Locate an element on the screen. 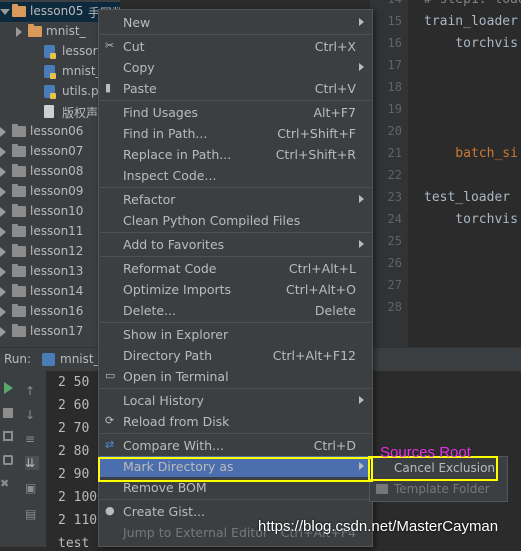 The width and height of the screenshot is (521, 551). menu-item-shortcut: Ctrl+Alt+O is located at coordinates (321, 289).